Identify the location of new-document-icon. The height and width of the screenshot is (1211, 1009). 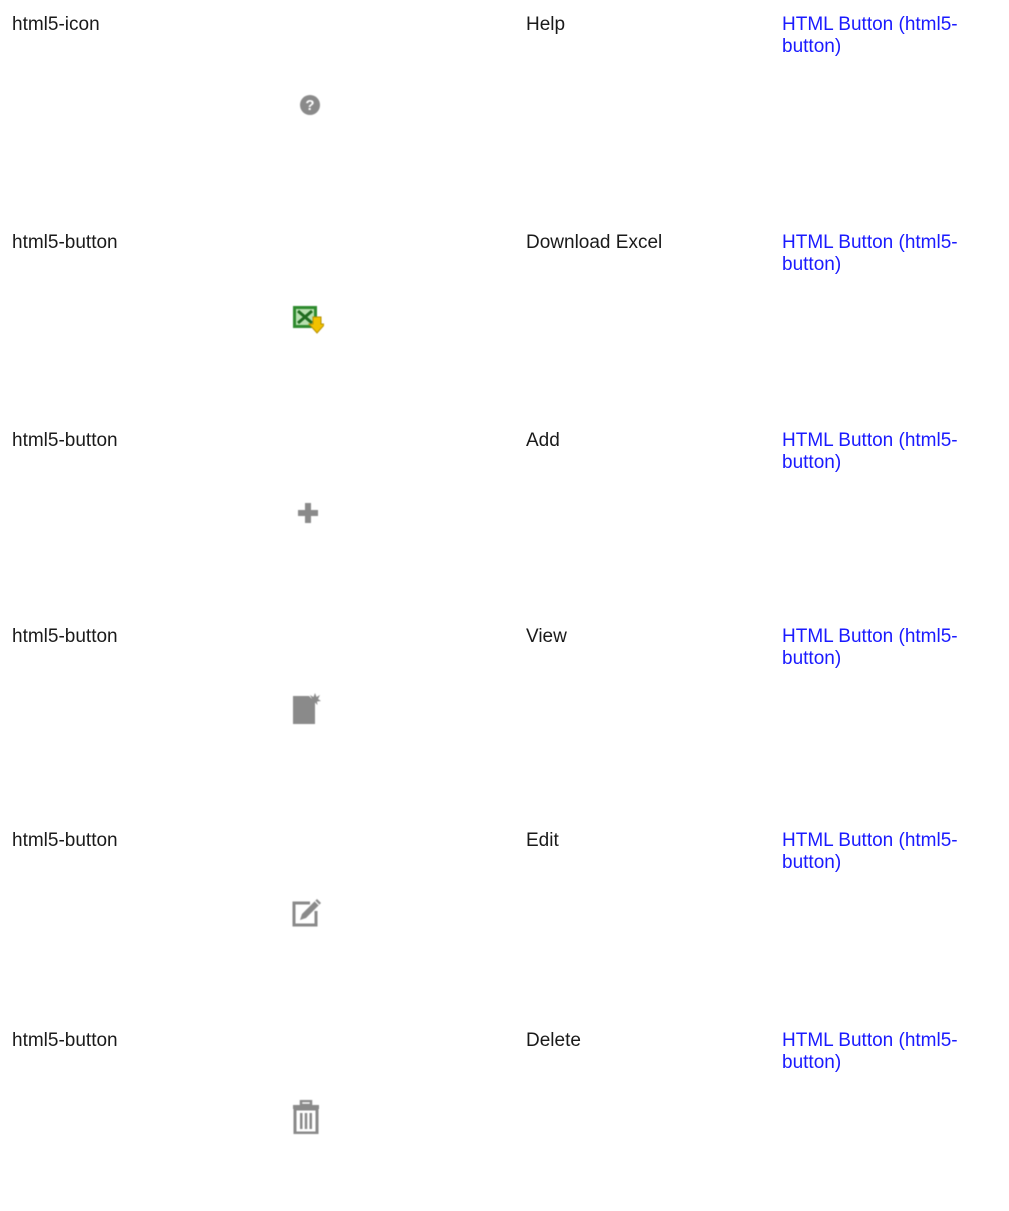
(307, 708).